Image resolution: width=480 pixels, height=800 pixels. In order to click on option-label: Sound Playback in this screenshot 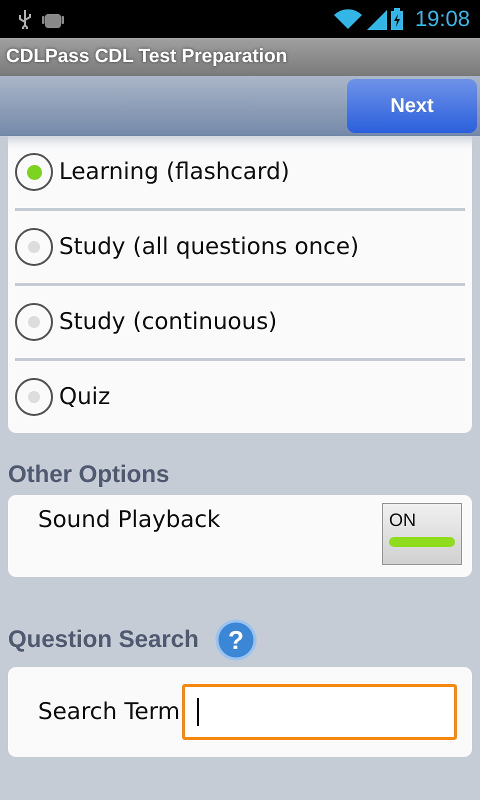, I will do `click(129, 520)`.